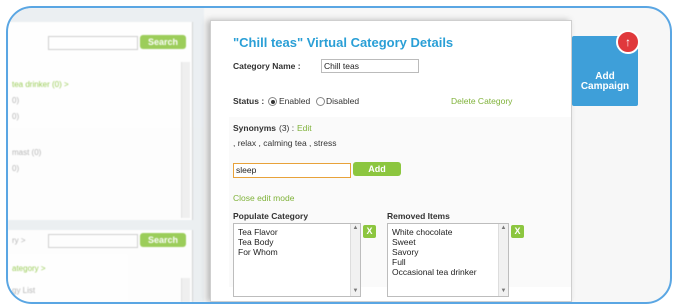 This screenshot has width=676, height=306. Describe the element at coordinates (297, 242) in the screenshot. I see `list-item: Tea Body` at that location.